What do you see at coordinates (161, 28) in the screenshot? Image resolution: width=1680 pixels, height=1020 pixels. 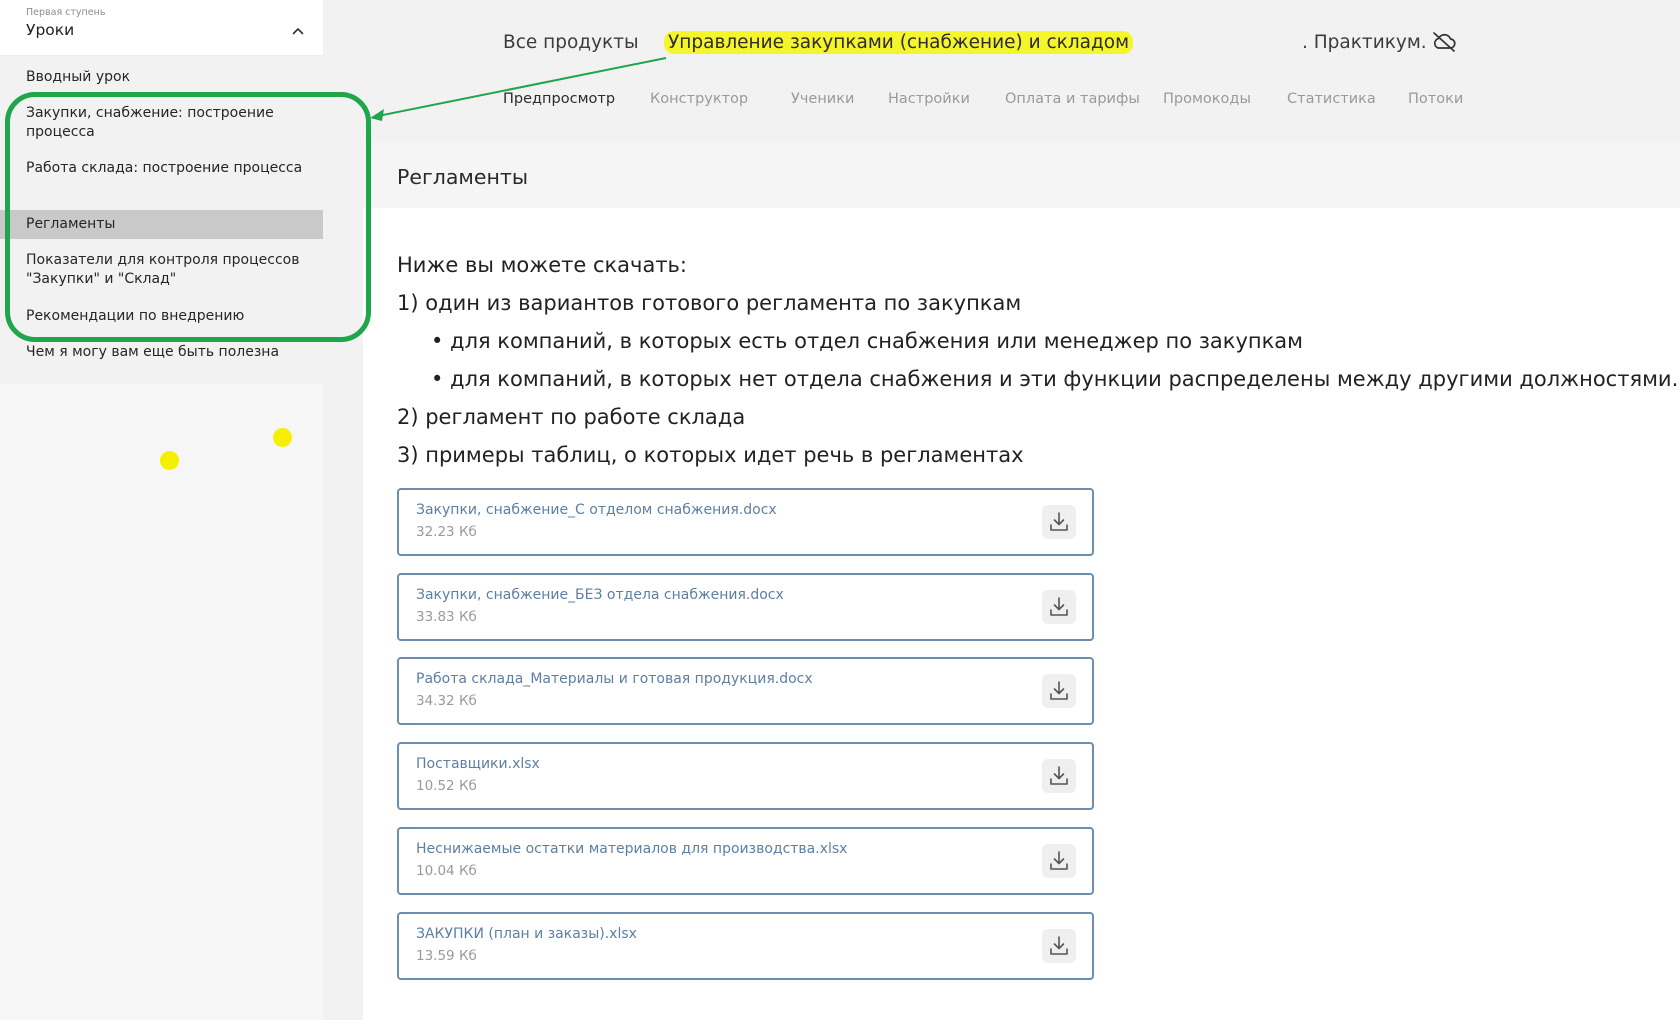 I see `lessons-header: Первая ступень Уроки` at bounding box center [161, 28].